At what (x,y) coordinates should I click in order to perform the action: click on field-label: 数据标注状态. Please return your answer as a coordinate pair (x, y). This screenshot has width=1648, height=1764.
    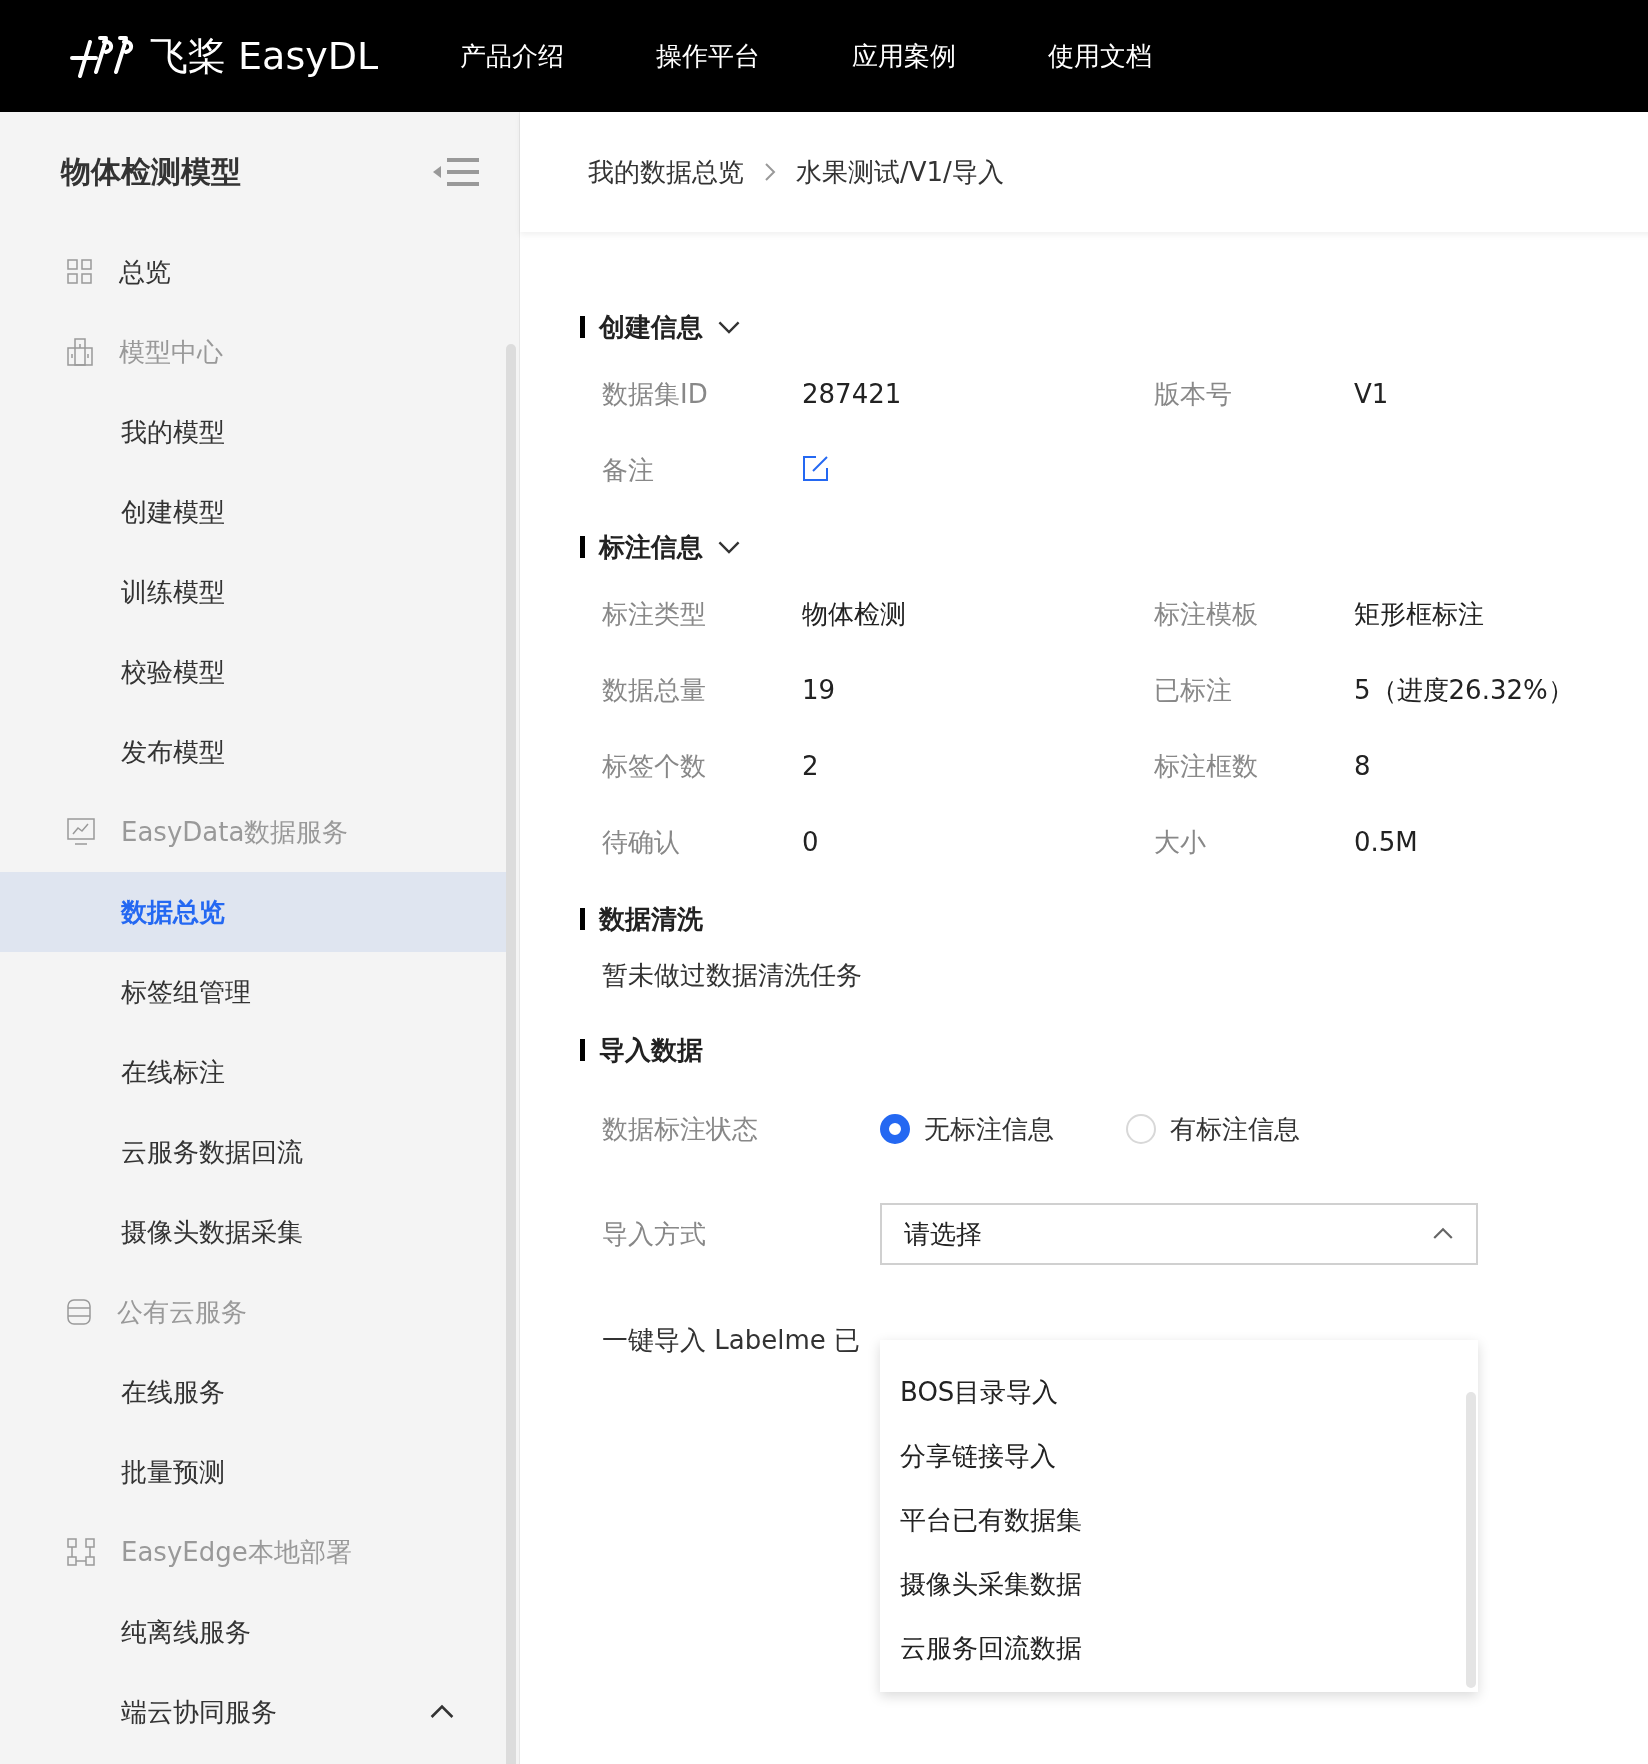
    Looking at the image, I should click on (680, 1129).